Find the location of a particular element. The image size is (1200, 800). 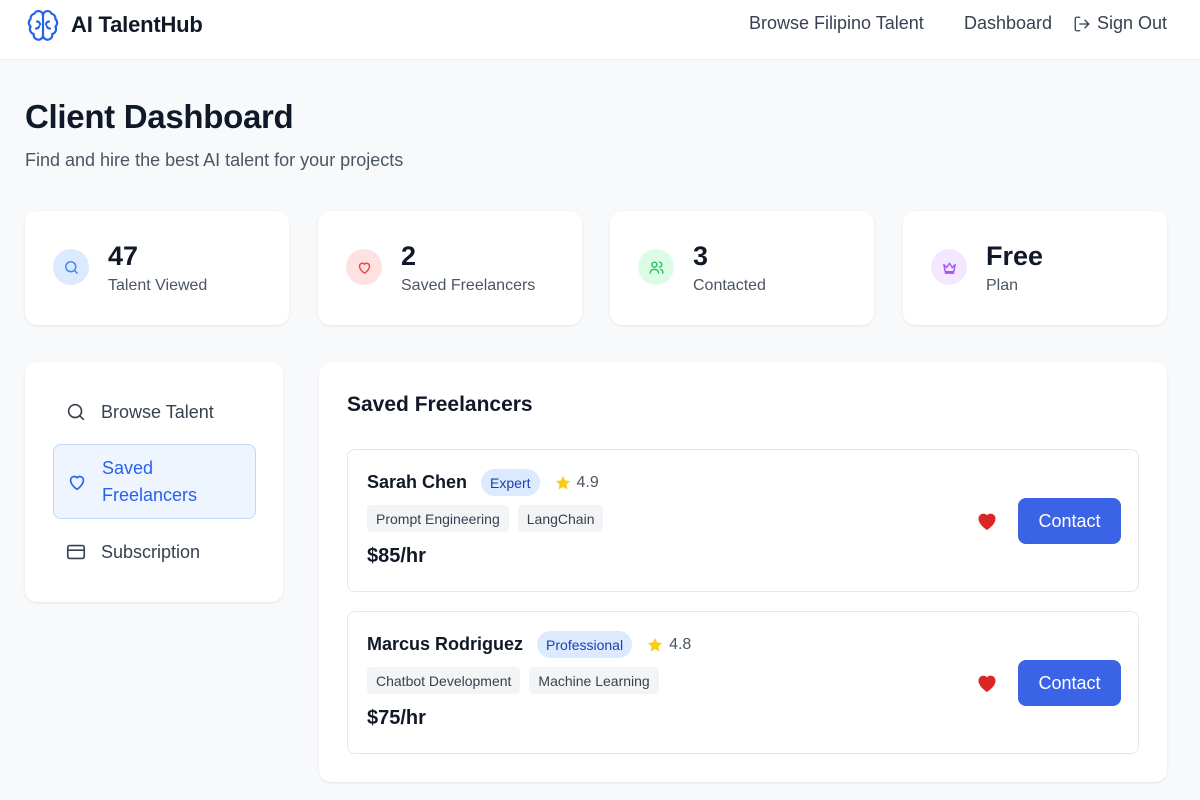

rating: 4.8 is located at coordinates (668, 645).